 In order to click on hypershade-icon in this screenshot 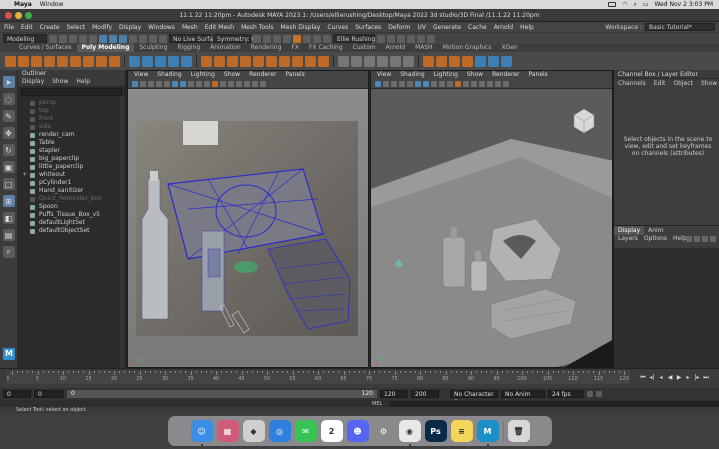, I will do `click(297, 38)`.